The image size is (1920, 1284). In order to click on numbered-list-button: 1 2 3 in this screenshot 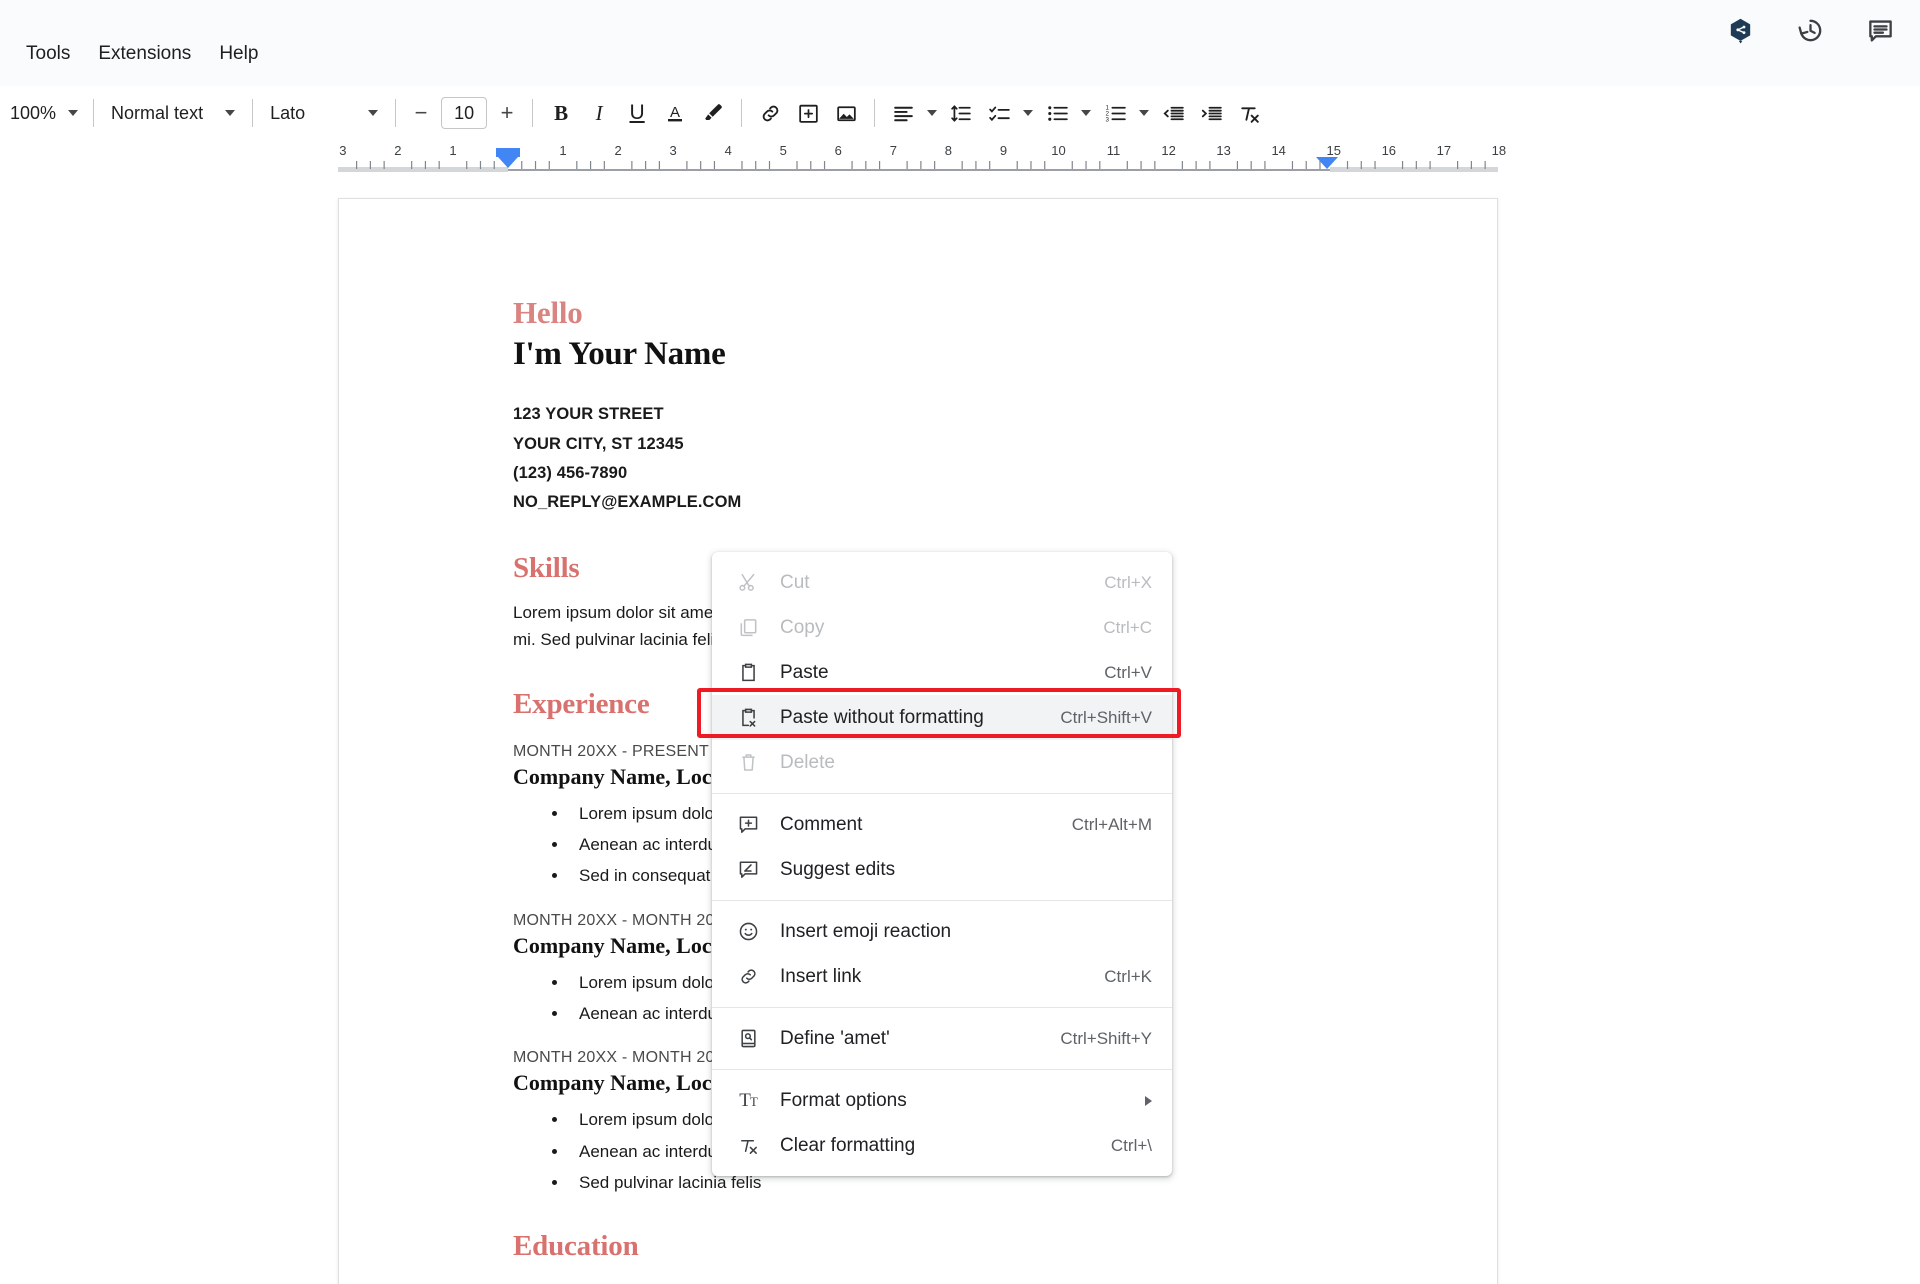, I will do `click(1115, 113)`.